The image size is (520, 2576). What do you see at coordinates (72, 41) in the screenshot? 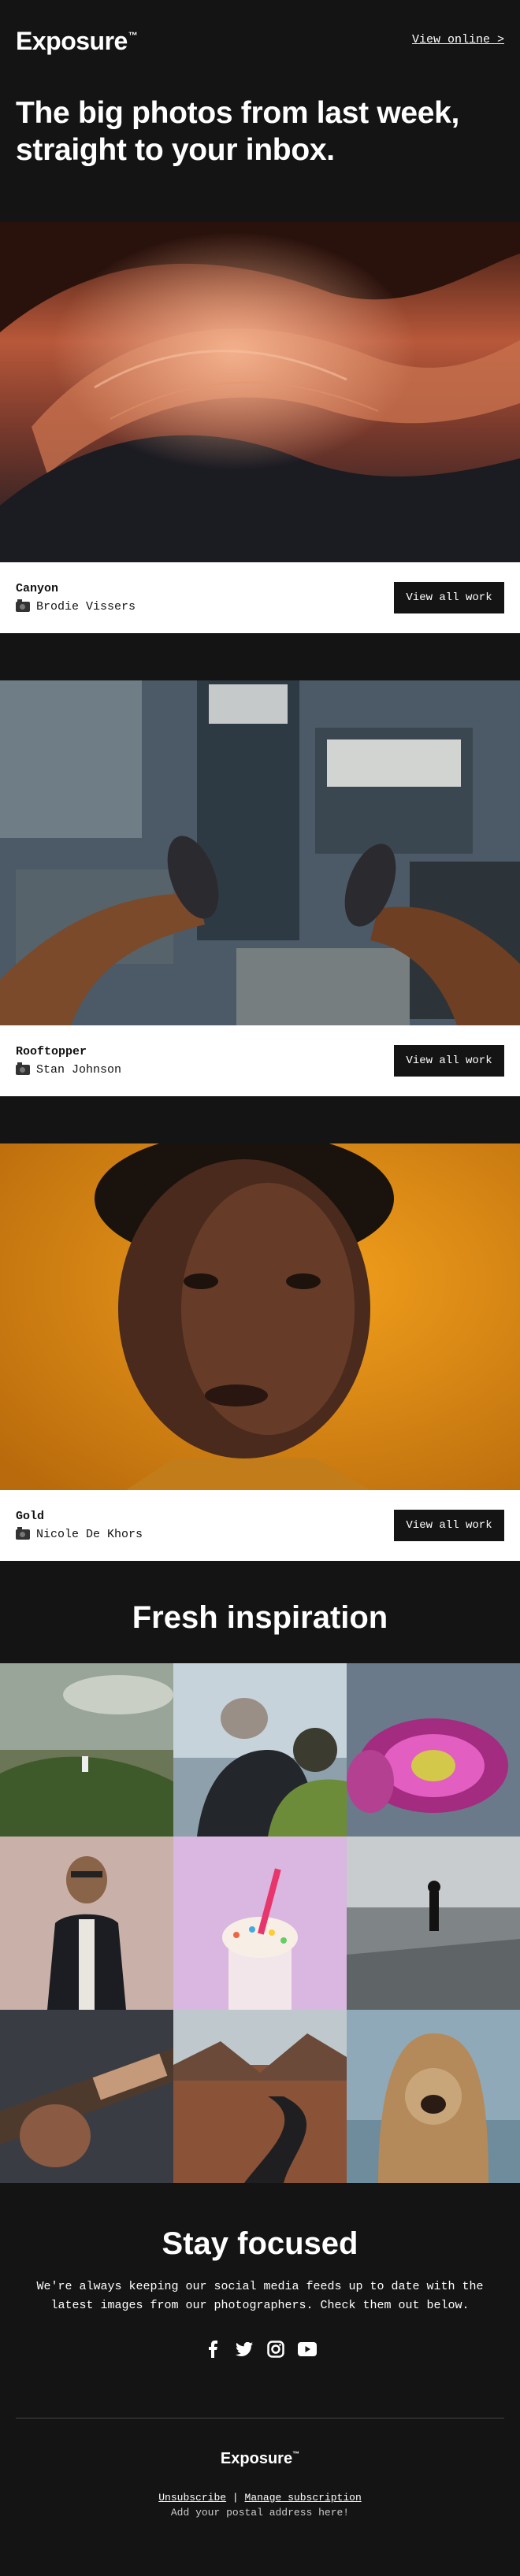
I see `logo-text: Exposure` at bounding box center [72, 41].